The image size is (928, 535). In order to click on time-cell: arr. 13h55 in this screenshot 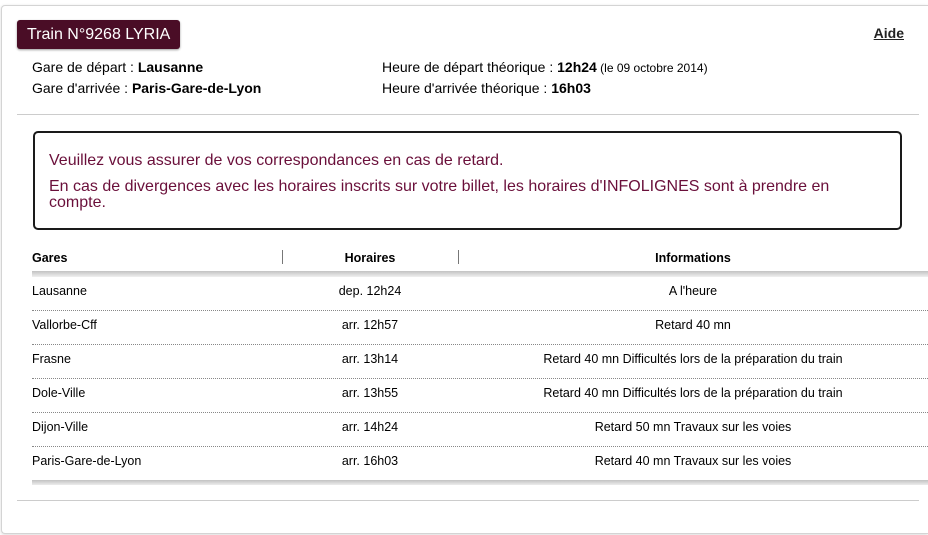, I will do `click(370, 393)`.